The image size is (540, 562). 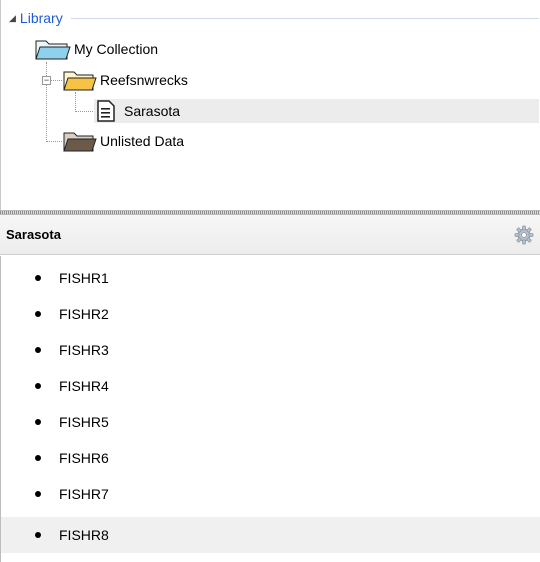 I want to click on list-item: FISHR6, so click(x=270, y=458).